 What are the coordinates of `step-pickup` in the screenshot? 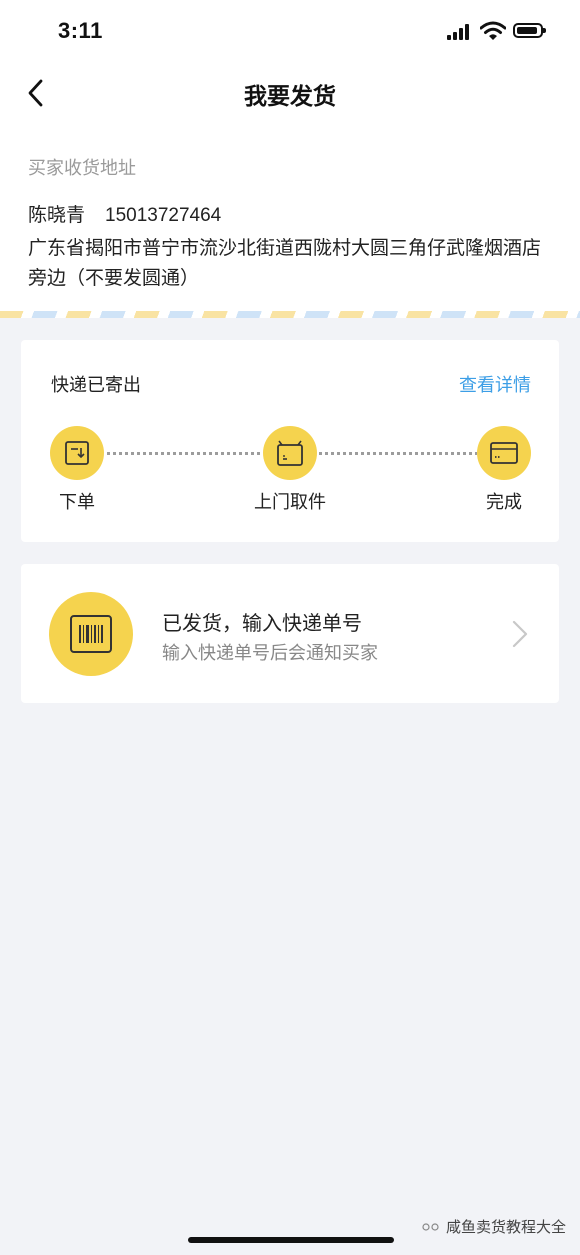 It's located at (290, 453).